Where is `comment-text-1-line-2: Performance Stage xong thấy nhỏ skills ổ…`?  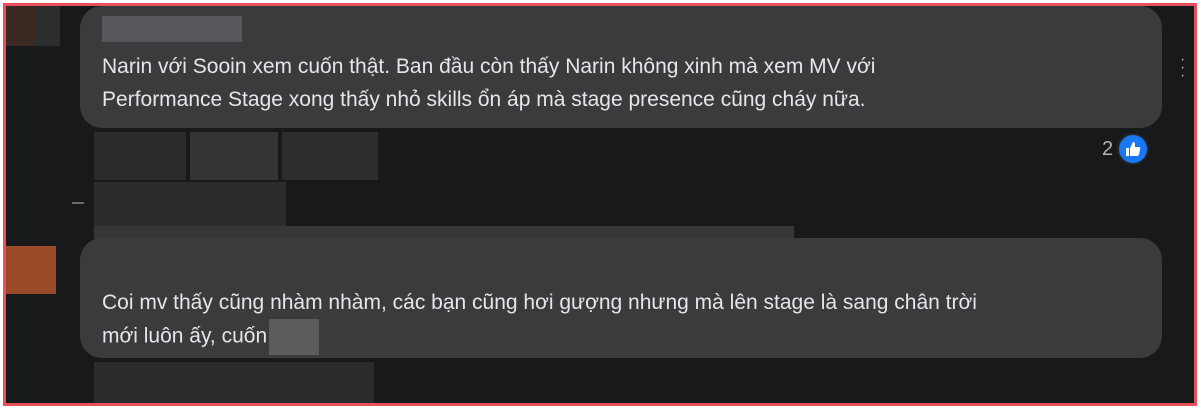 comment-text-1-line-2: Performance Stage xong thấy nhỏ skills ổ… is located at coordinates (484, 99).